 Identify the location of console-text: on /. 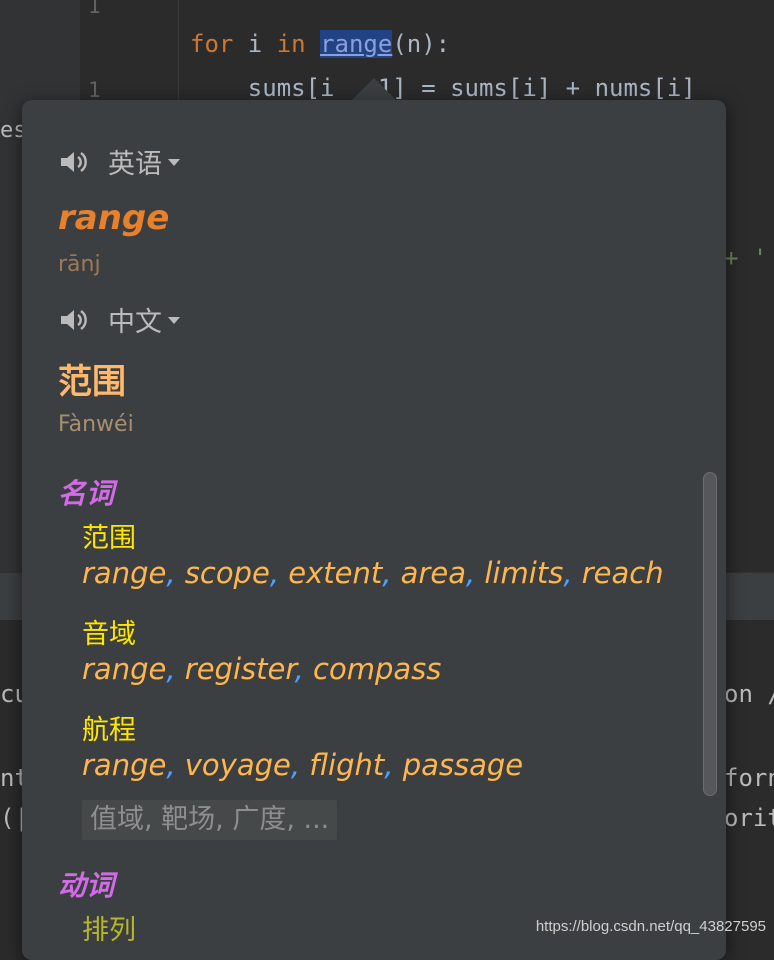
(749, 694).